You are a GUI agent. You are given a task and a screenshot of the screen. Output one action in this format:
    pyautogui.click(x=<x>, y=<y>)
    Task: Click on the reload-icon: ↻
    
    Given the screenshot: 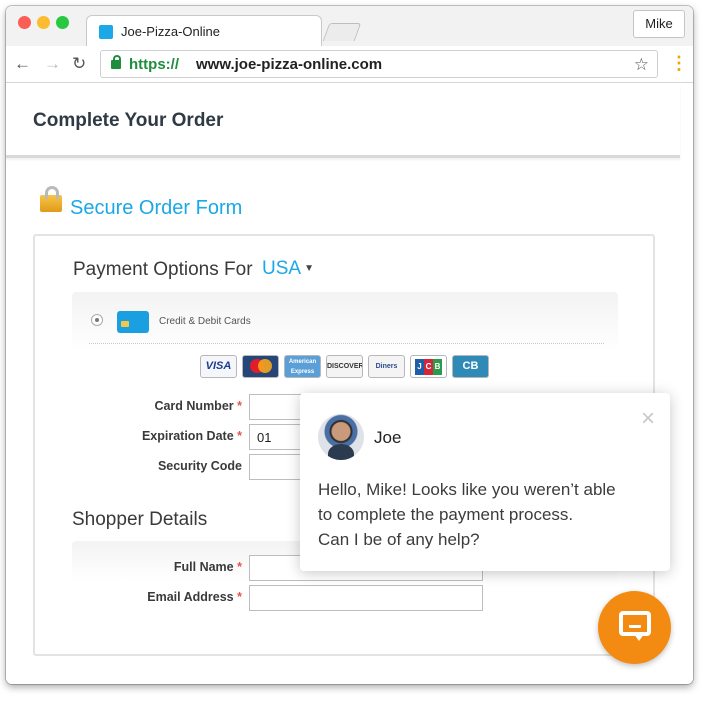 What is the action you would take?
    pyautogui.click(x=79, y=64)
    